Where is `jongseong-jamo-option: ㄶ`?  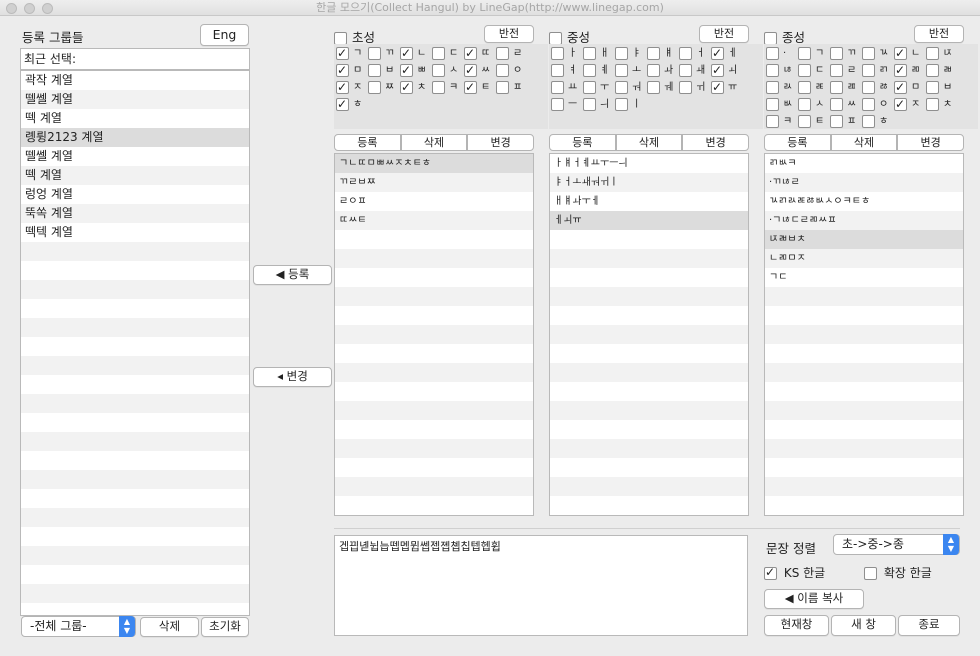
jongseong-jamo-option: ㄶ is located at coordinates (782, 71).